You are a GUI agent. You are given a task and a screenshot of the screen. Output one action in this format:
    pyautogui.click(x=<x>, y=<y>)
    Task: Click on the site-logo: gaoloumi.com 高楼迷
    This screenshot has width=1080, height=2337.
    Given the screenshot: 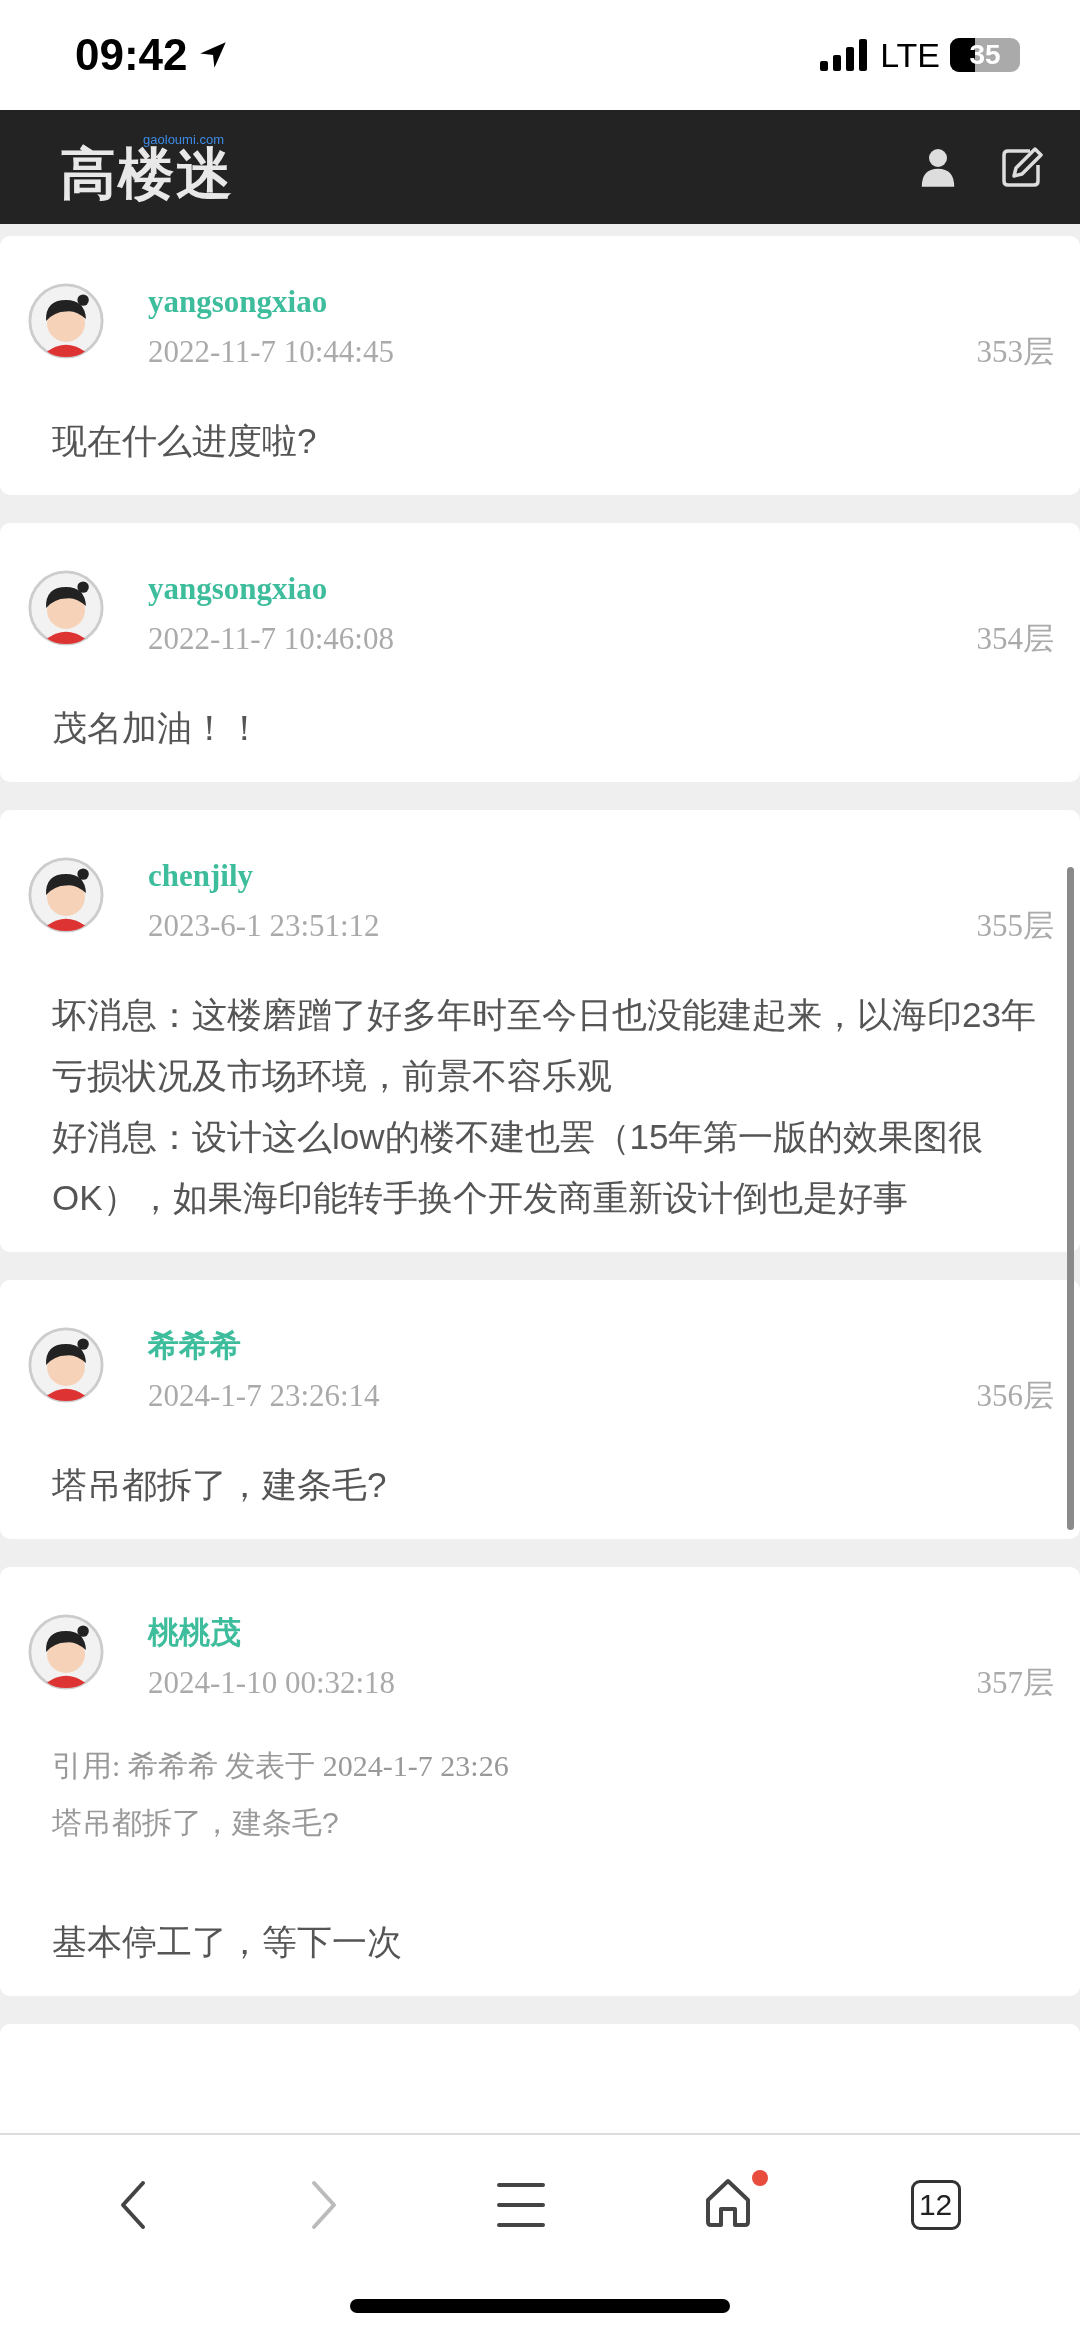 What is the action you would take?
    pyautogui.click(x=147, y=167)
    